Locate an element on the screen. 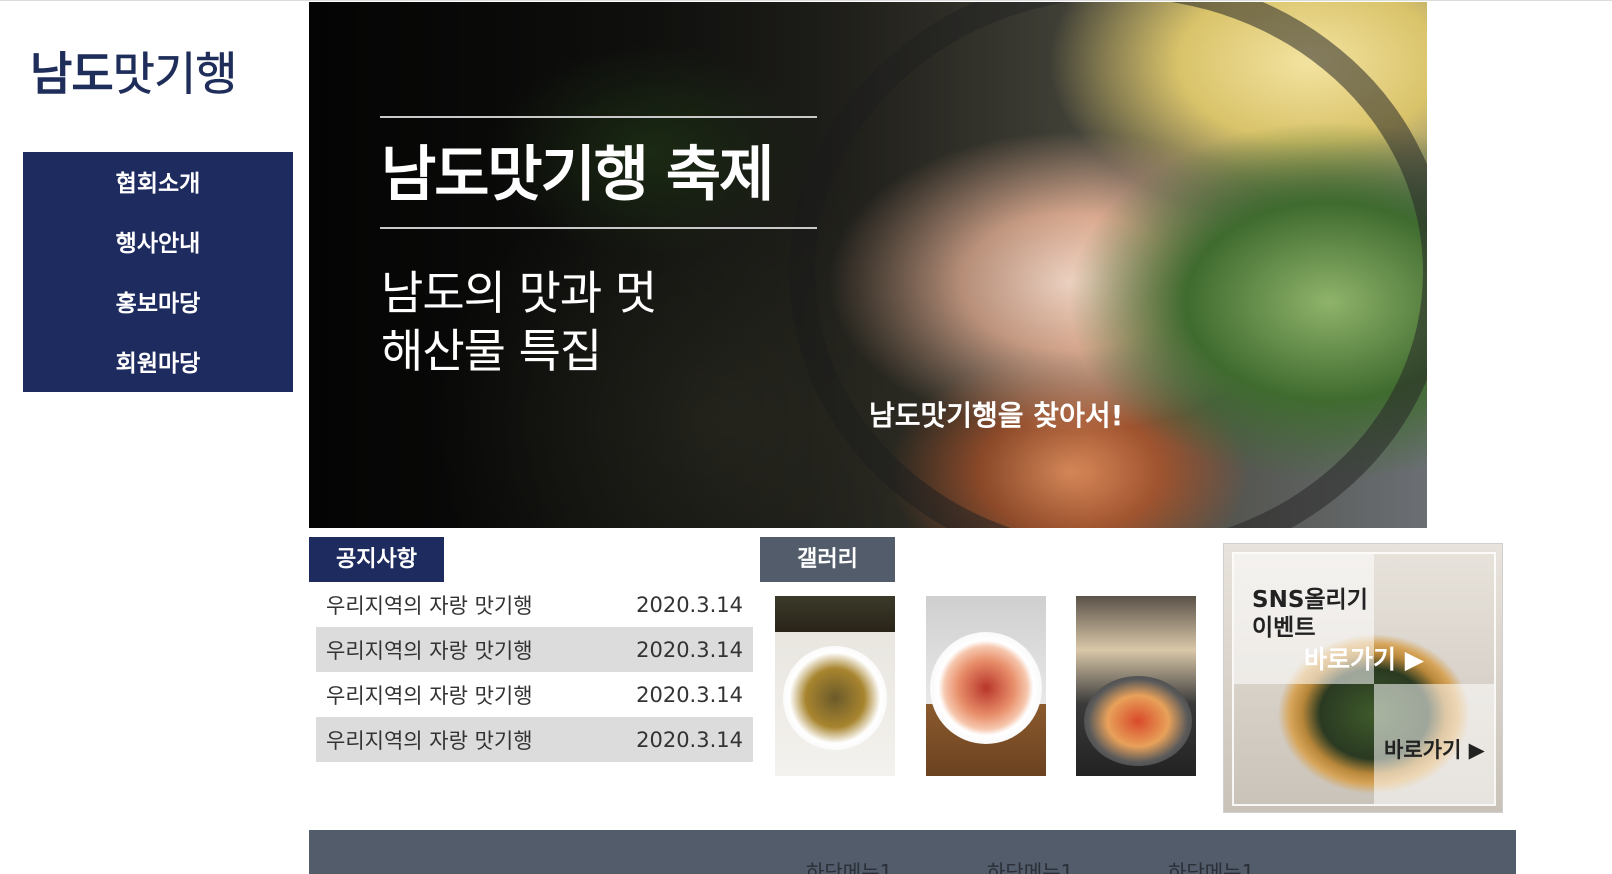 This screenshot has width=1612, height=874. gallery-thumb-braised-dish is located at coordinates (835, 686).